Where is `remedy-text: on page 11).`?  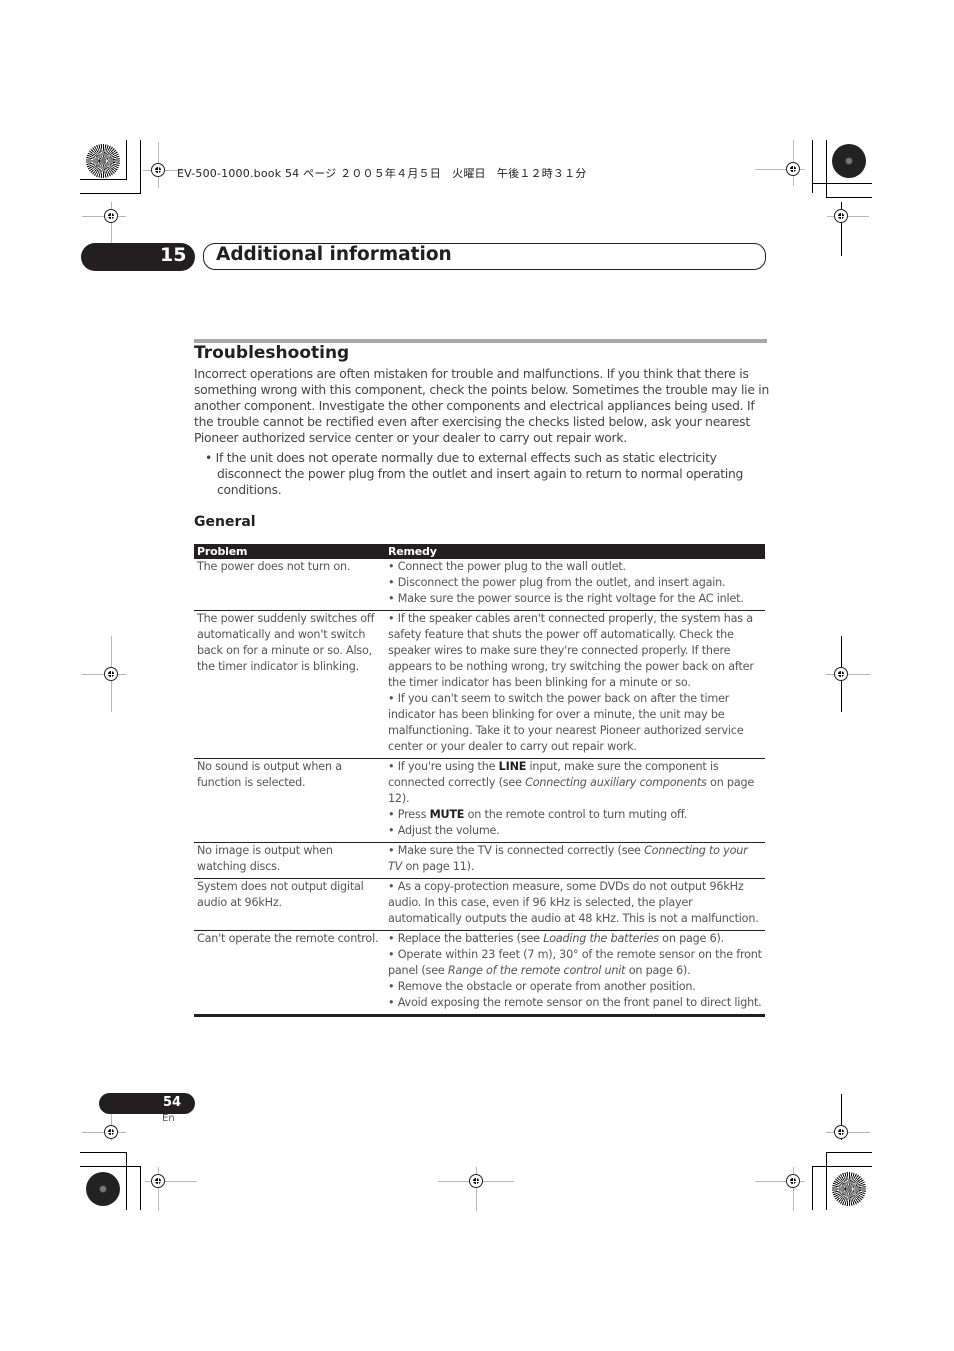
remedy-text: on page 11). is located at coordinates (438, 866).